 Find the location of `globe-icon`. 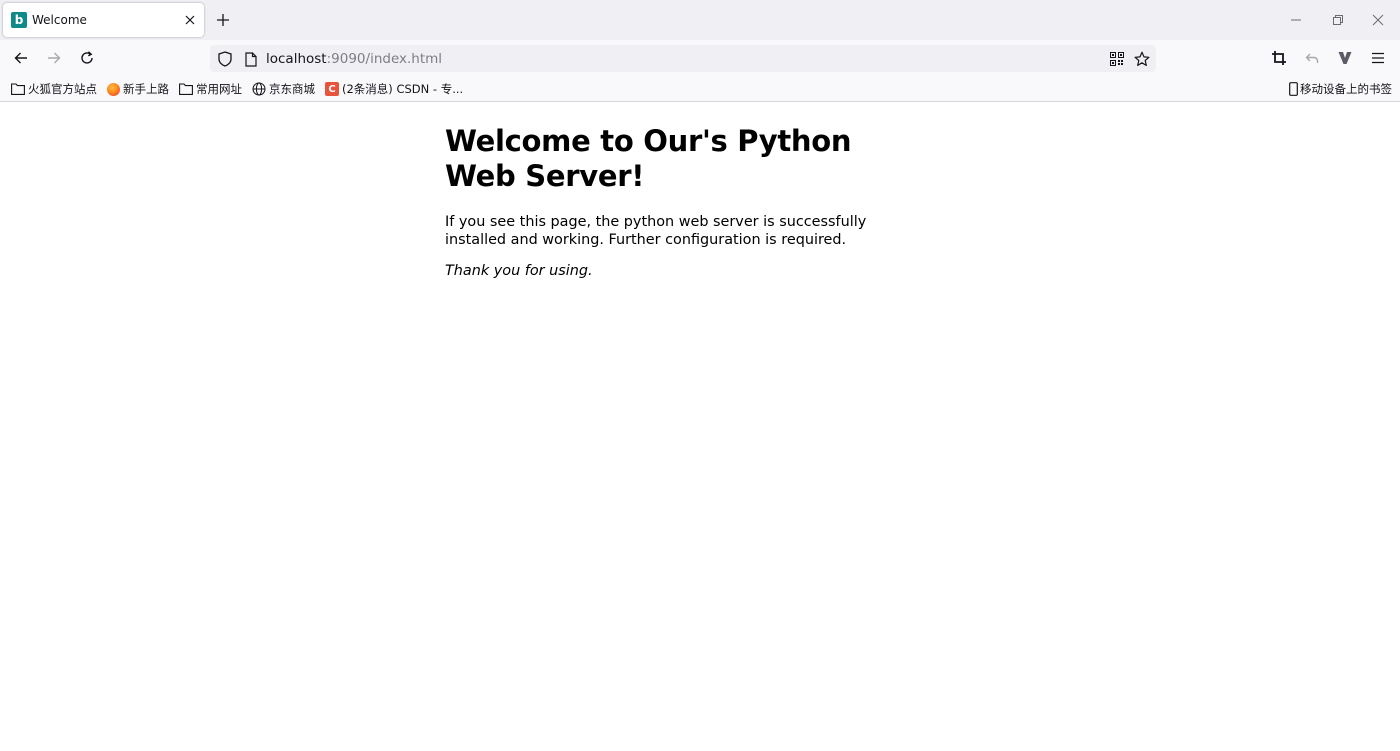

globe-icon is located at coordinates (259, 89).